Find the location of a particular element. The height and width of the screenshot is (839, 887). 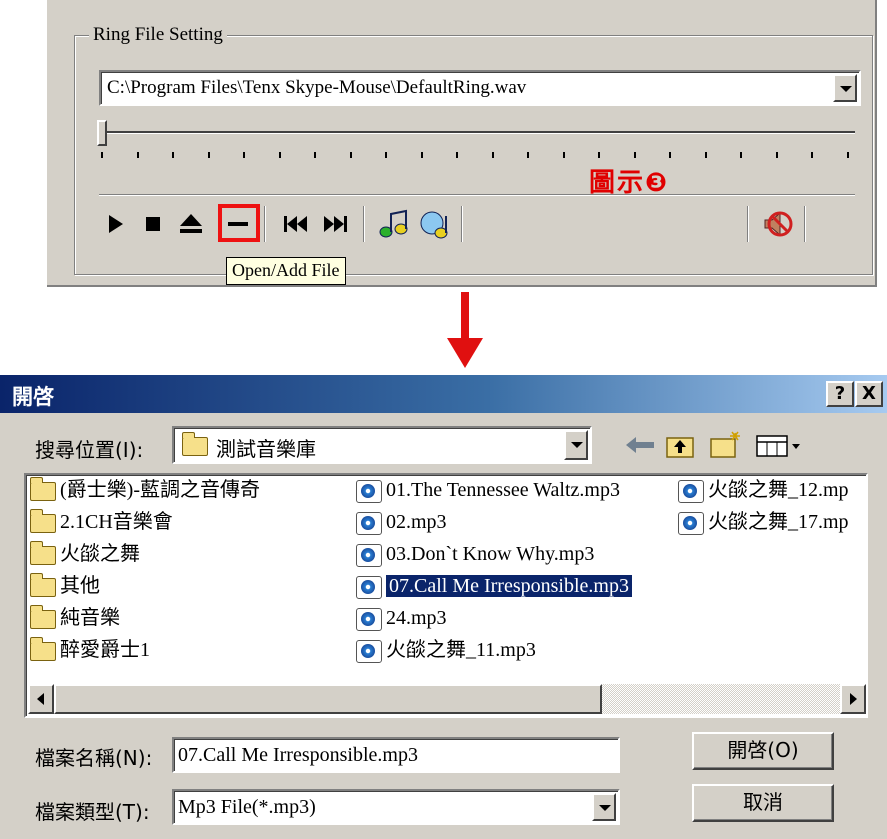

divider is located at coordinates (477, 195).